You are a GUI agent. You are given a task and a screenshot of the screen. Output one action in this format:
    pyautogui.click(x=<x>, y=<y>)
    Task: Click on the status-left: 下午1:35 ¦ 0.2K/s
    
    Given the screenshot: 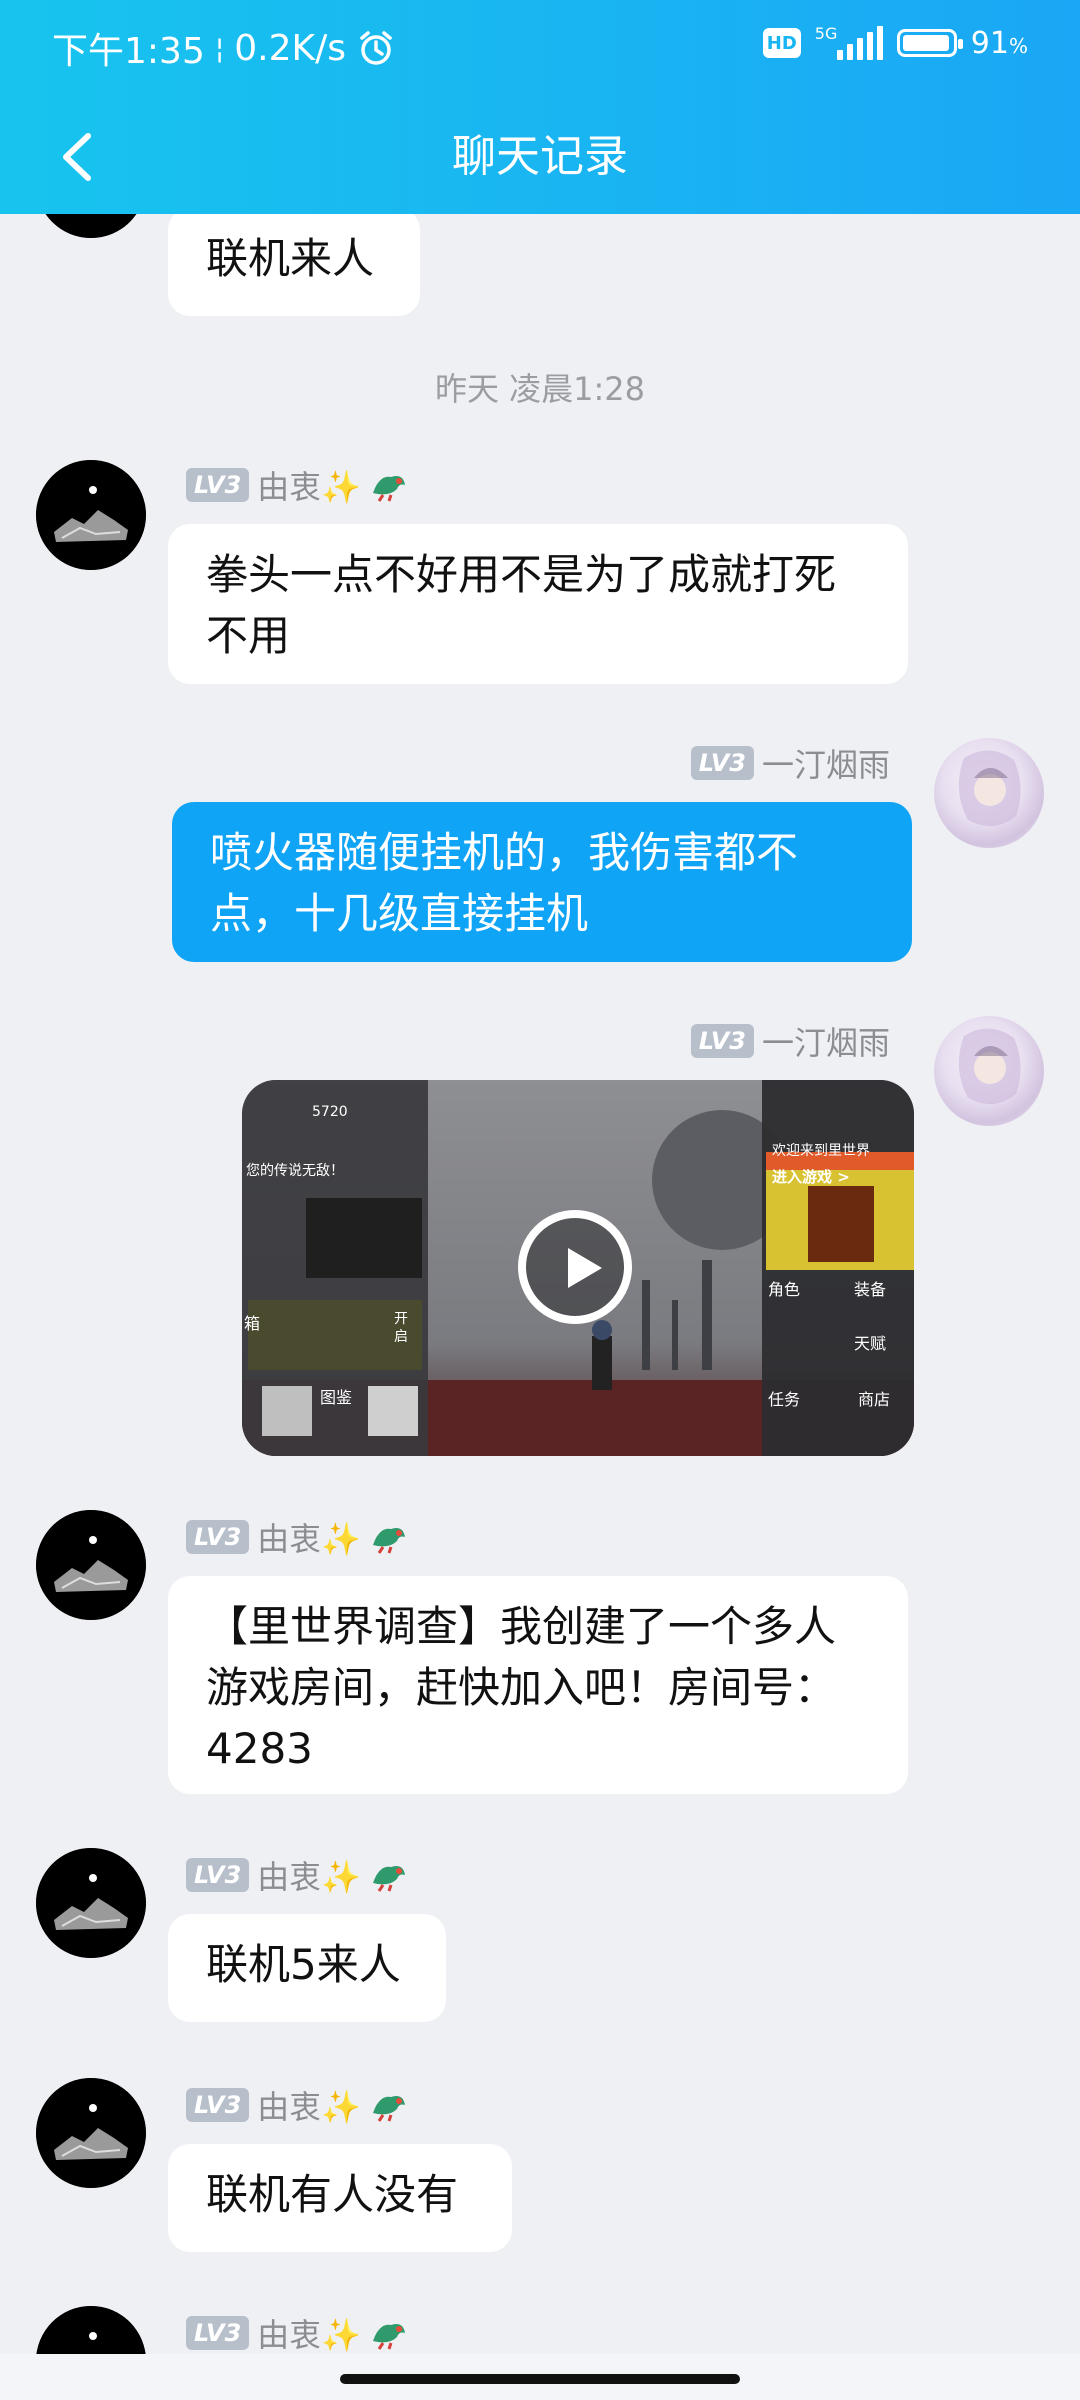 What is the action you would take?
    pyautogui.click(x=224, y=48)
    